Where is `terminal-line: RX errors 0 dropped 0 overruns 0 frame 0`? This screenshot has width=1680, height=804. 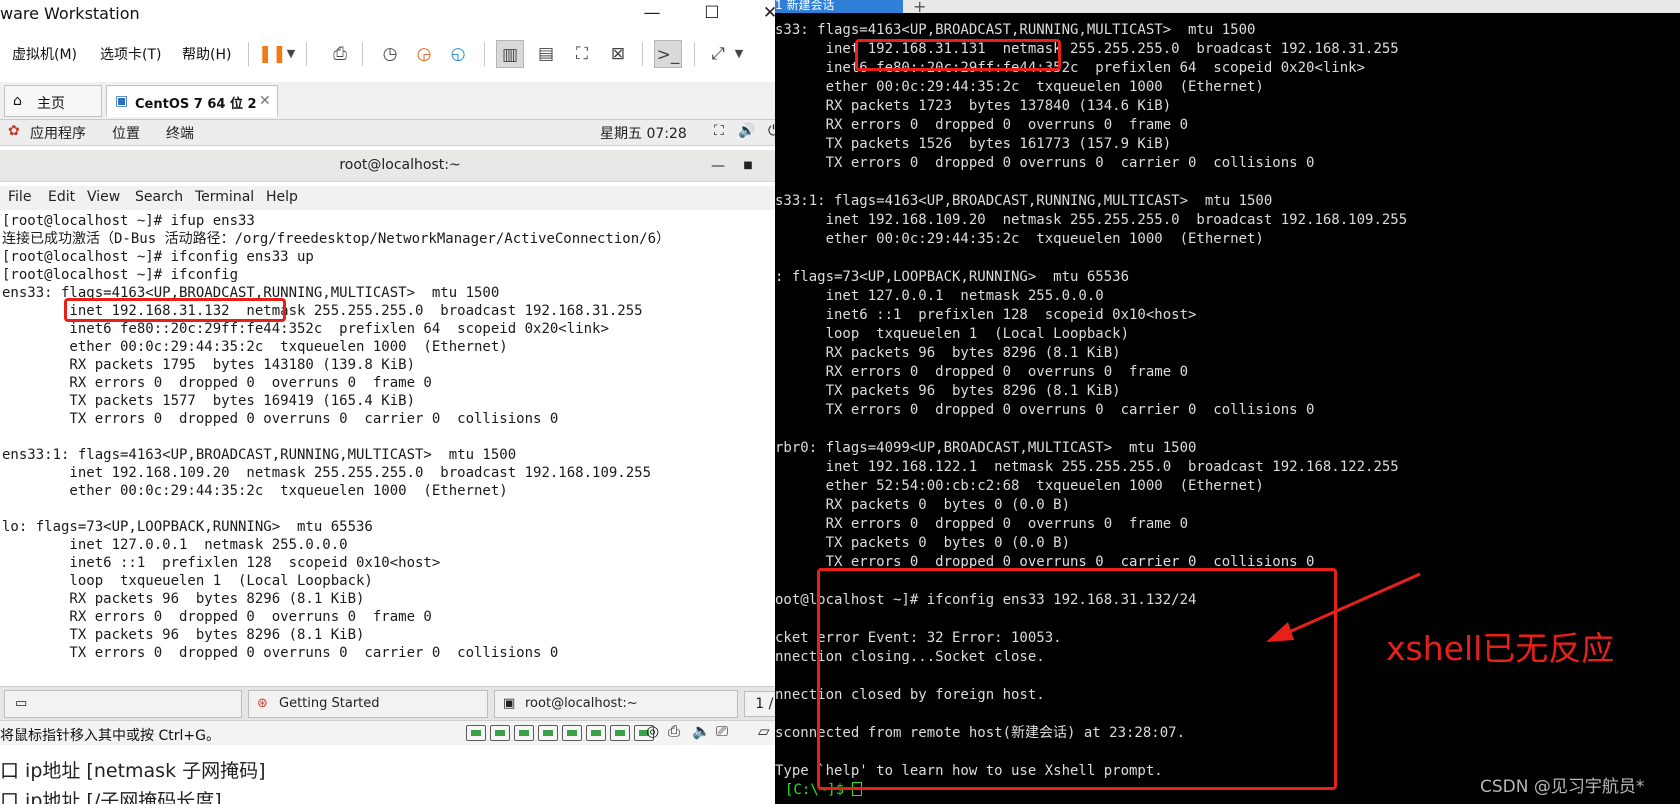
terminal-line: RX errors 0 dropped 0 overruns 0 frame 0 is located at coordinates (217, 383).